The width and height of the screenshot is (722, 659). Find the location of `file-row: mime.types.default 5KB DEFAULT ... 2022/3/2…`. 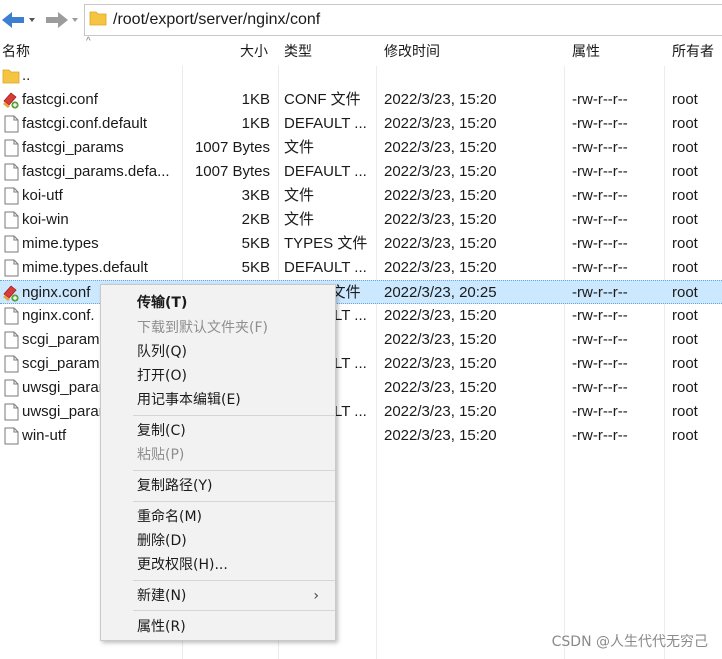

file-row: mime.types.default 5KB DEFAULT ... 2022/3/2… is located at coordinates (361, 268).